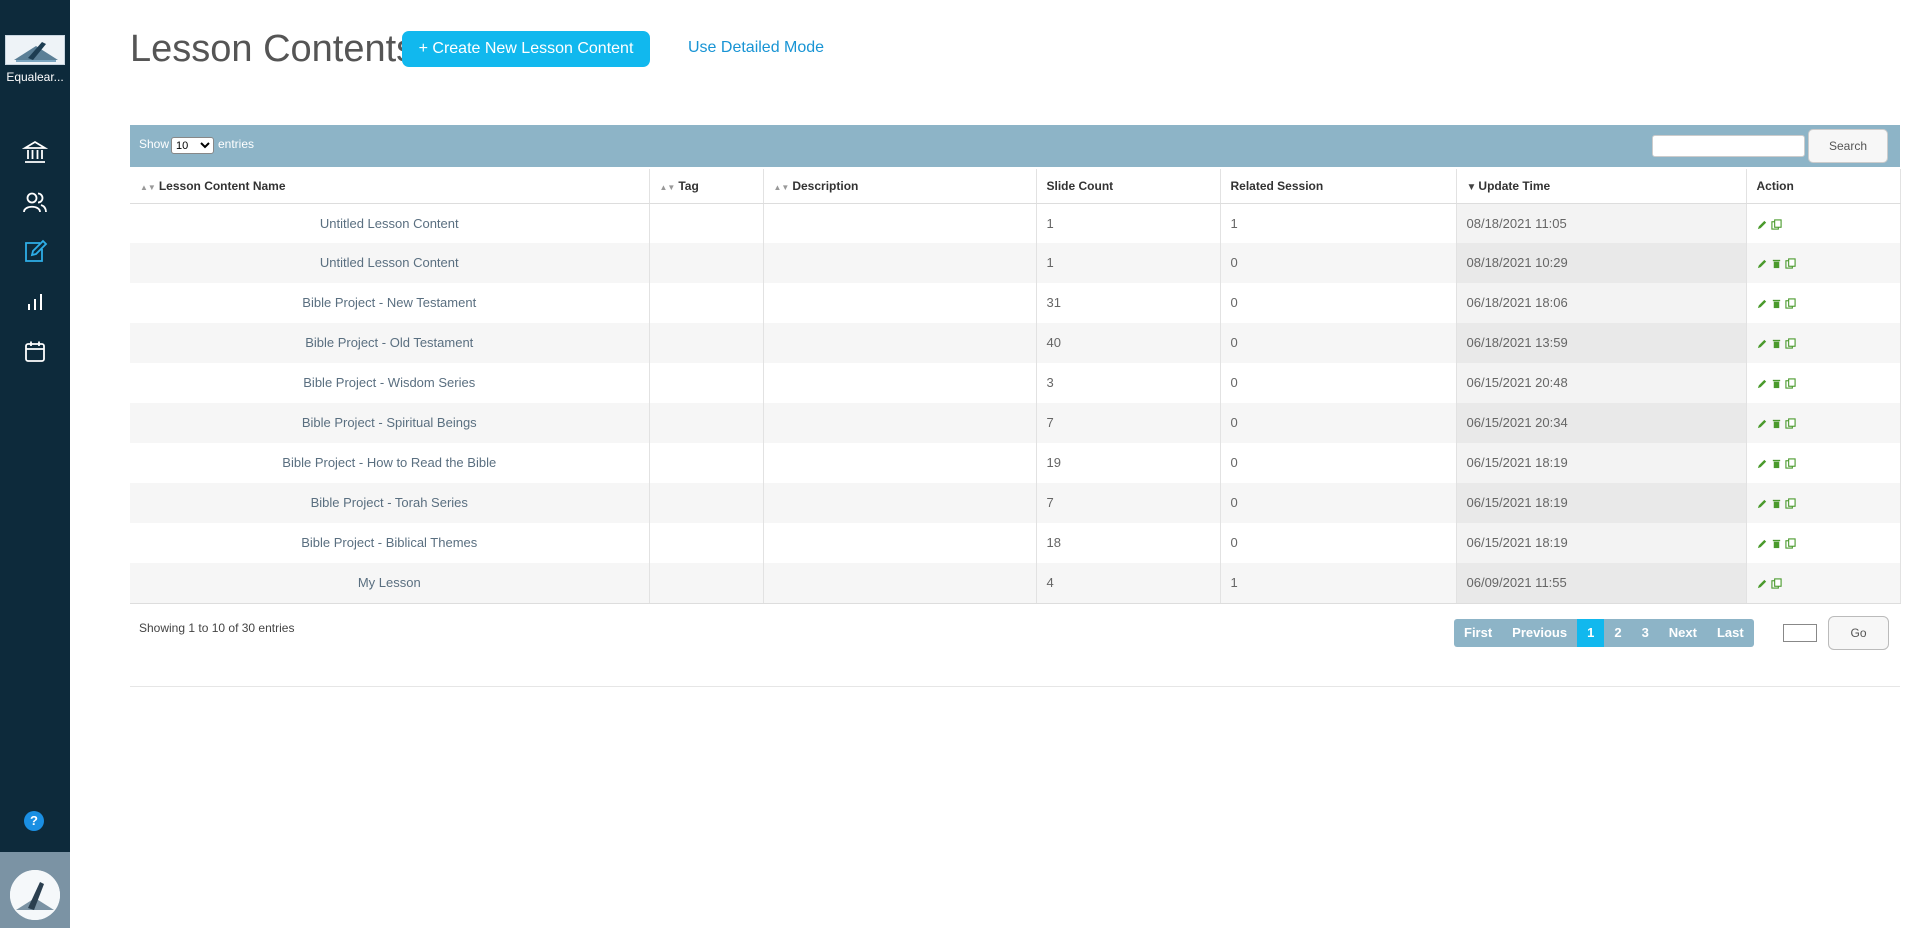 Image resolution: width=1920 pixels, height=928 pixels. Describe the element at coordinates (35, 202) in the screenshot. I see `users-icon` at that location.